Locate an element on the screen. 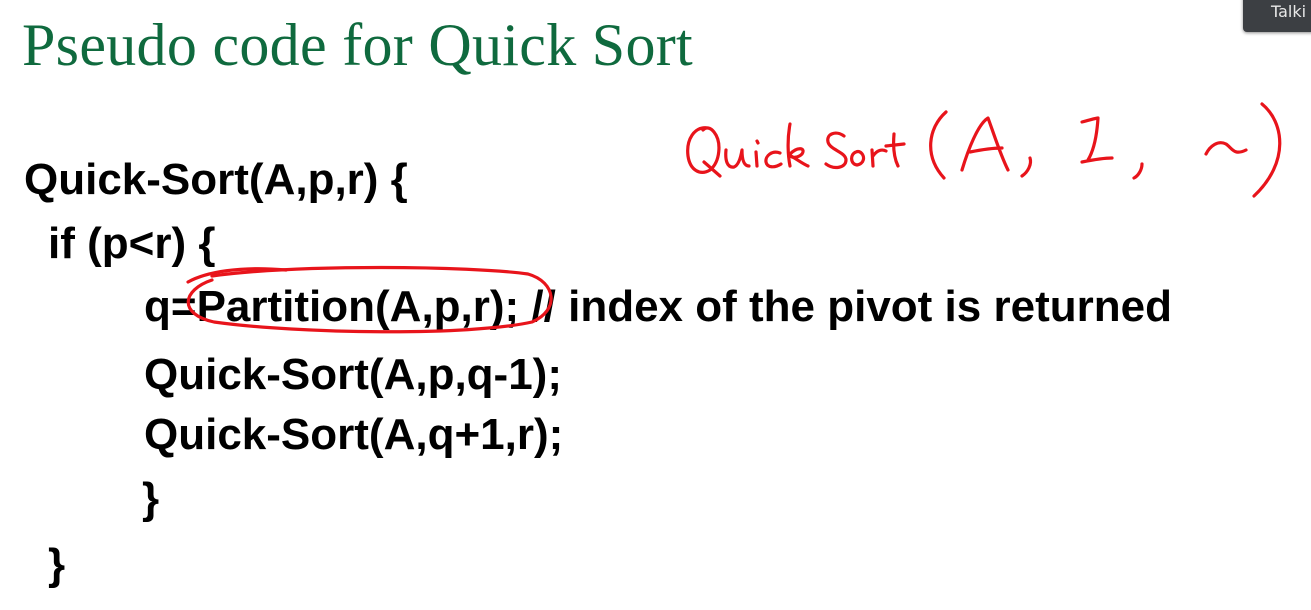 The width and height of the screenshot is (1311, 610). ink-letter-q is located at coordinates (704, 152).